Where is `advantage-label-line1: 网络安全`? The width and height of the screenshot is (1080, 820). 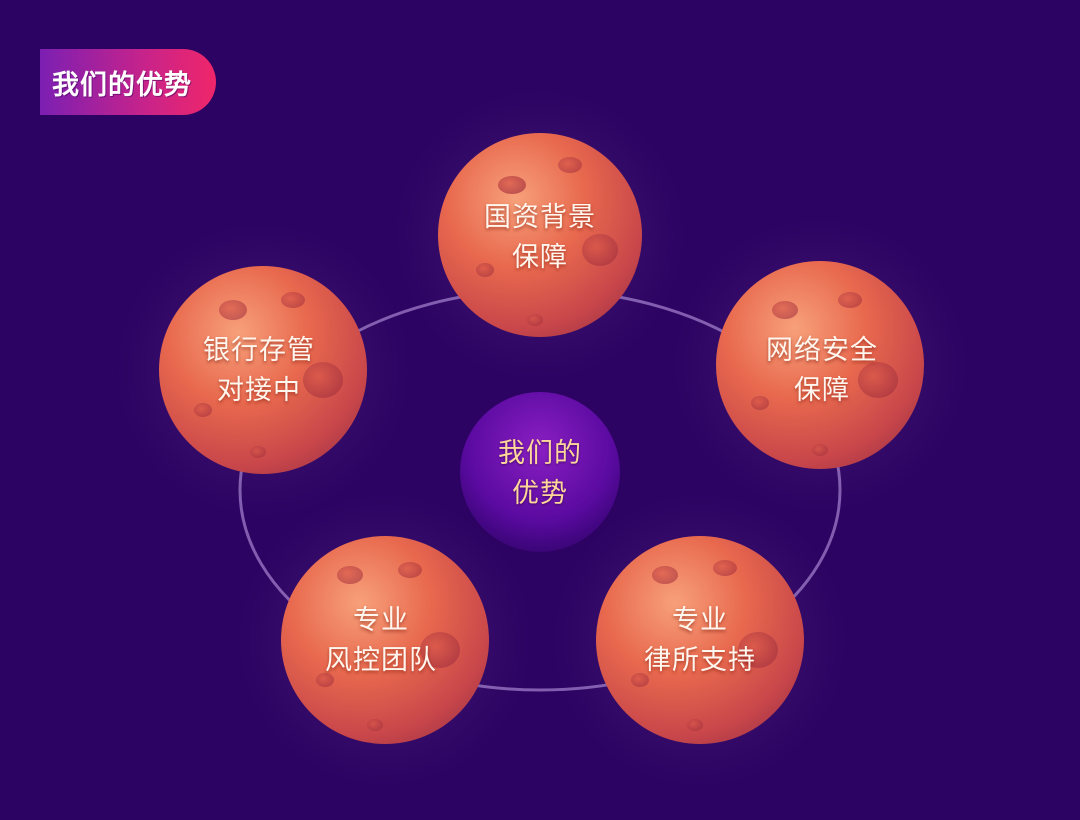 advantage-label-line1: 网络安全 is located at coordinates (822, 350).